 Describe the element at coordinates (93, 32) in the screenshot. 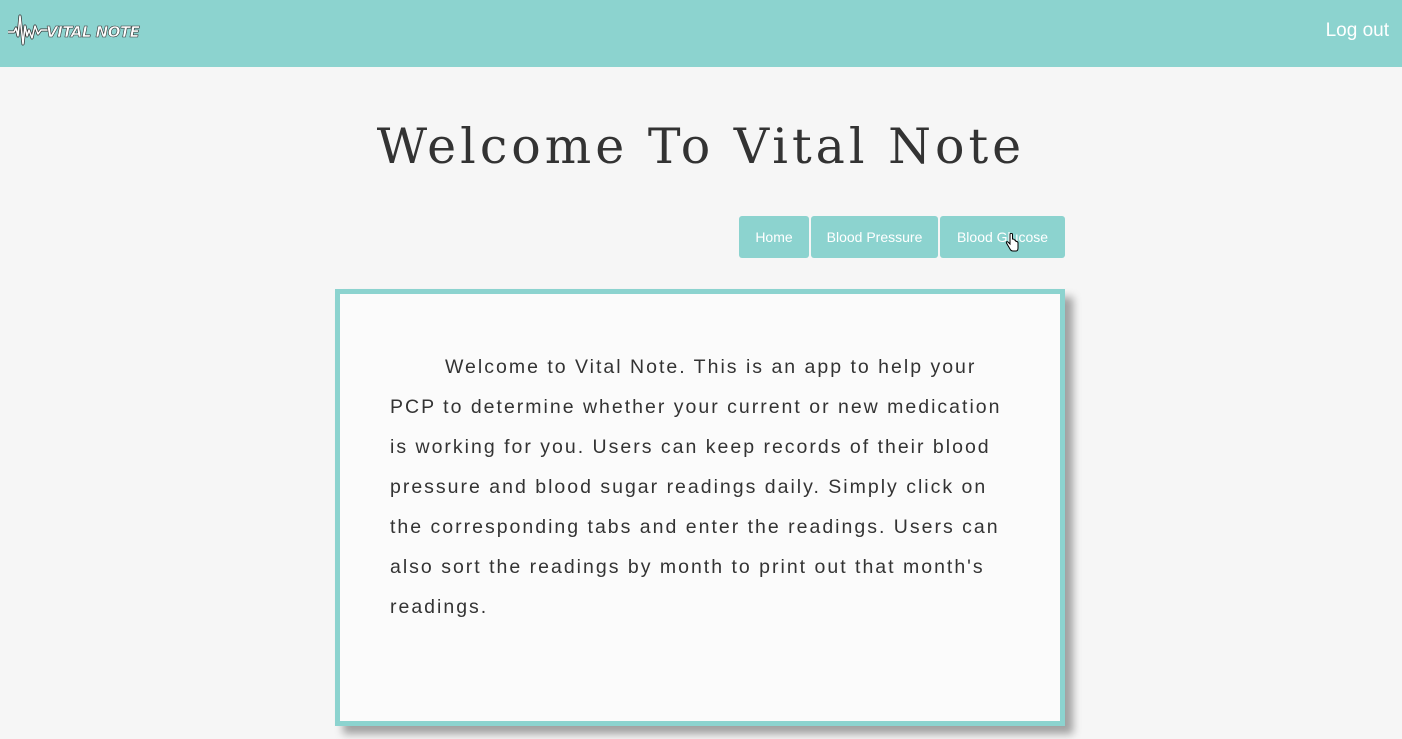

I see `brand-name: VITAL NOTE` at that location.